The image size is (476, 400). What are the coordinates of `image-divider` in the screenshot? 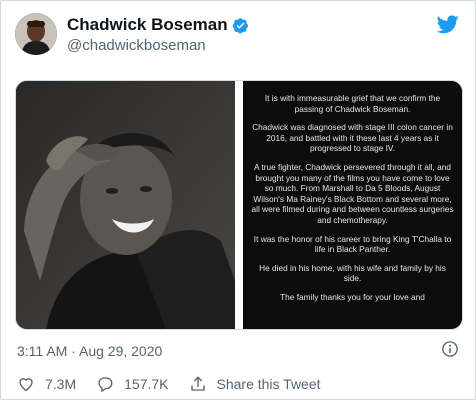 It's located at (239, 205).